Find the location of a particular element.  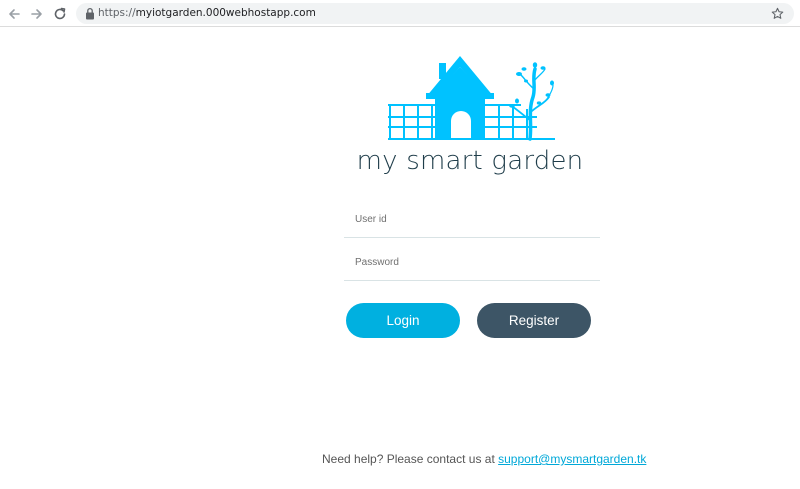

login-button: Login is located at coordinates (403, 320).